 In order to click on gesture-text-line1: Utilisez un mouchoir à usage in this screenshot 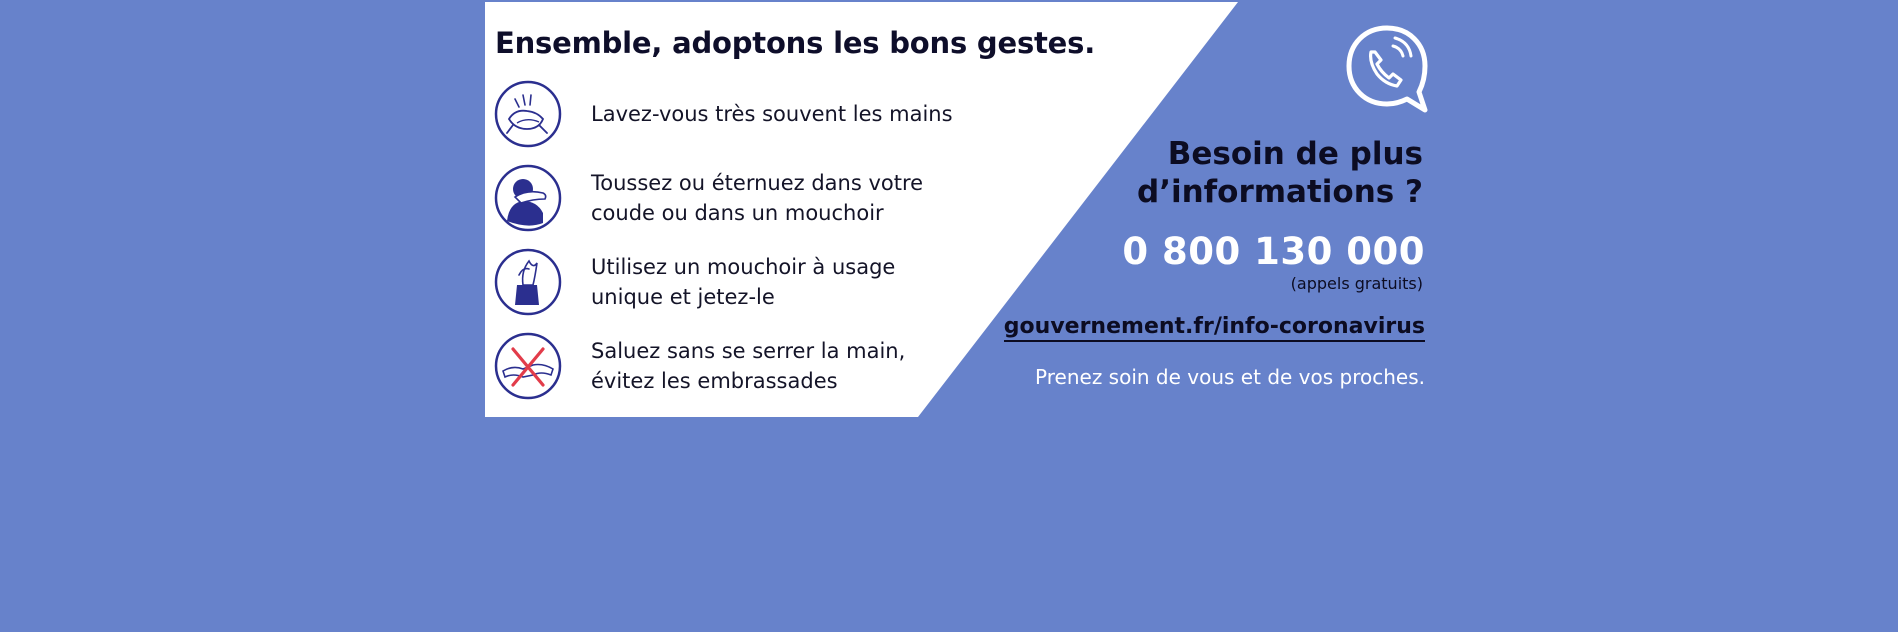, I will do `click(743, 267)`.